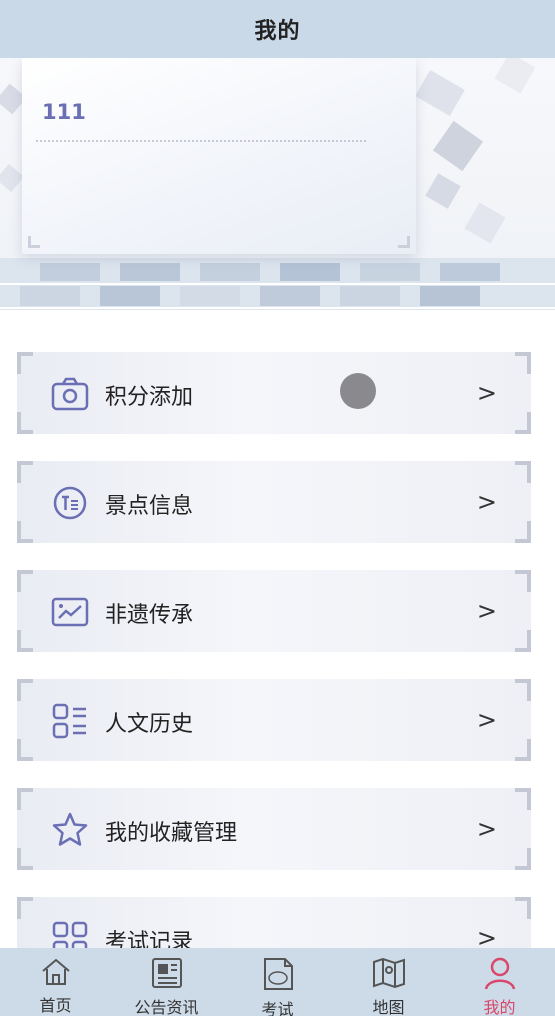  What do you see at coordinates (70, 503) in the screenshot?
I see `text-circle-icon` at bounding box center [70, 503].